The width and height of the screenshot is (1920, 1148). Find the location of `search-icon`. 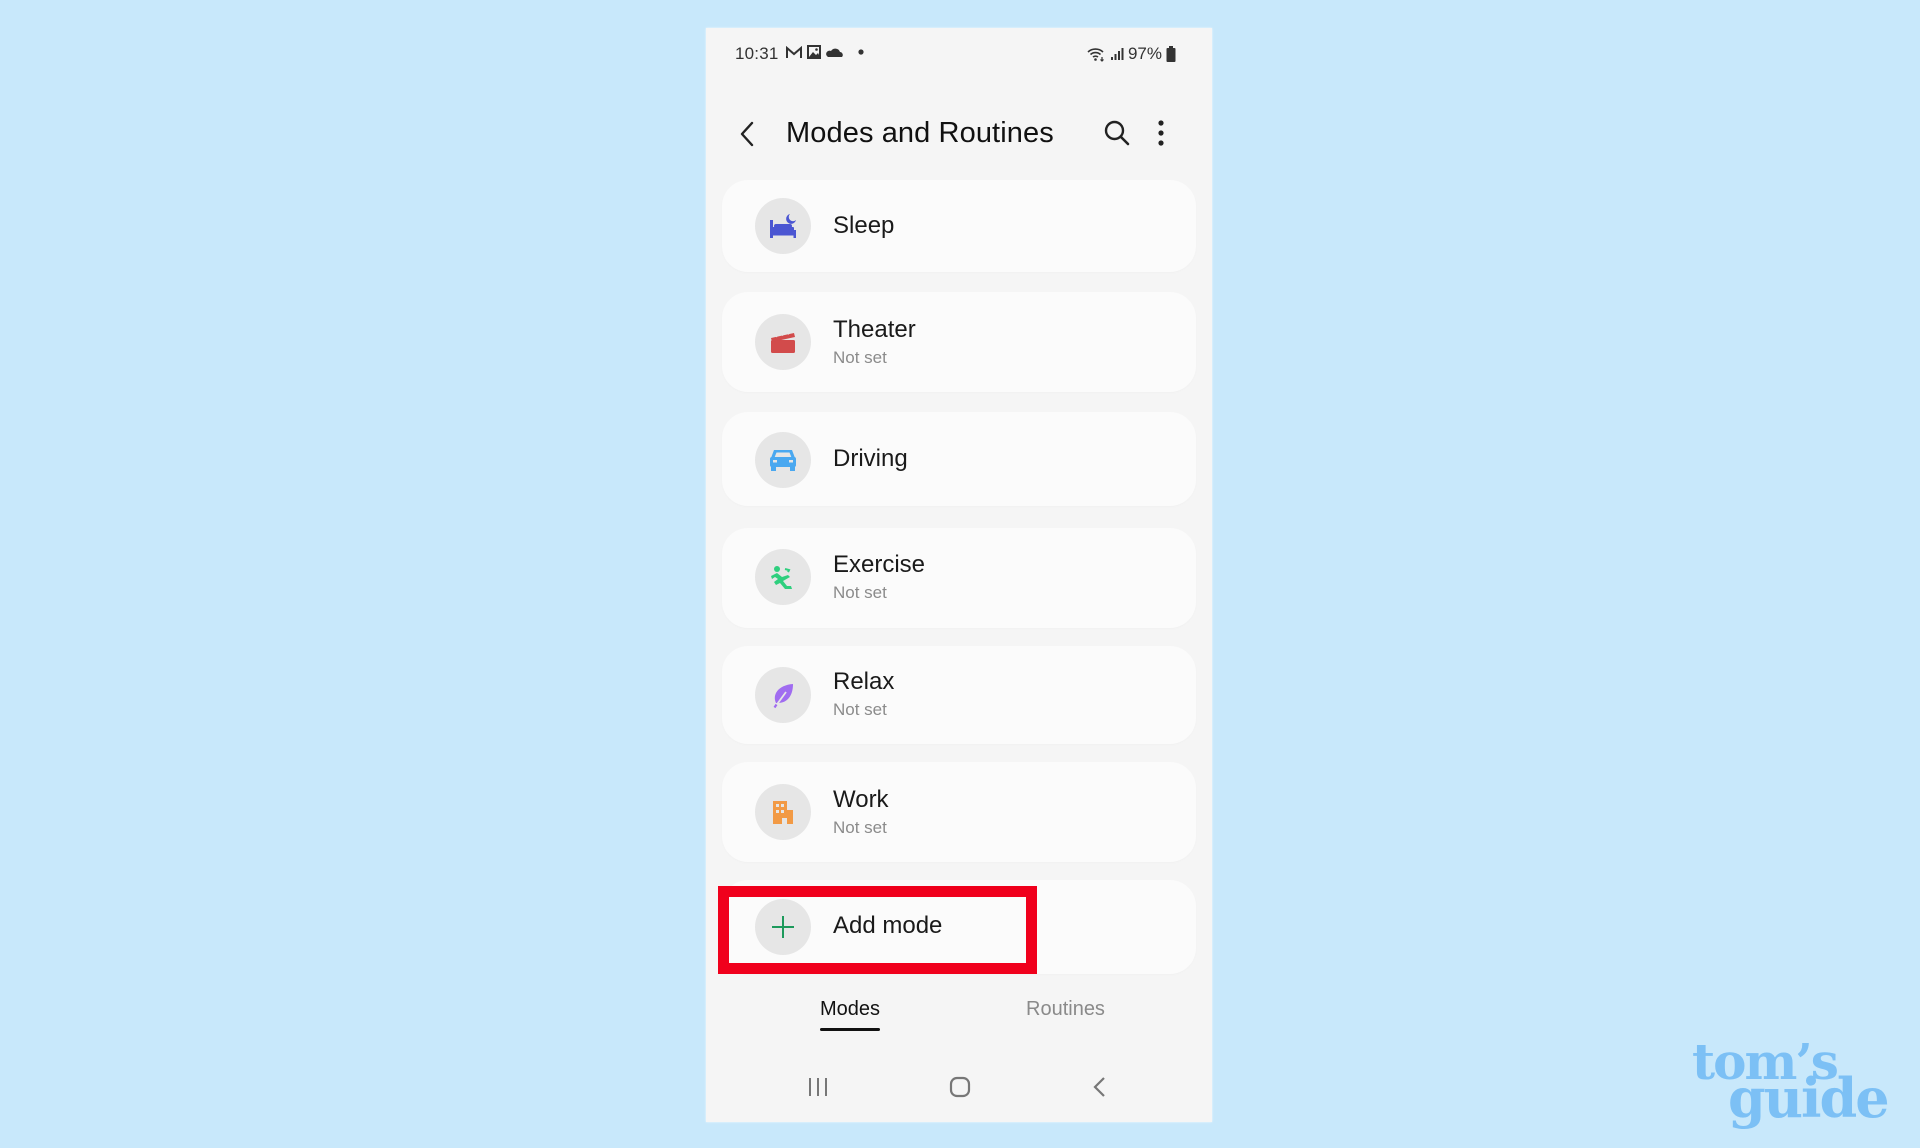

search-icon is located at coordinates (1117, 133).